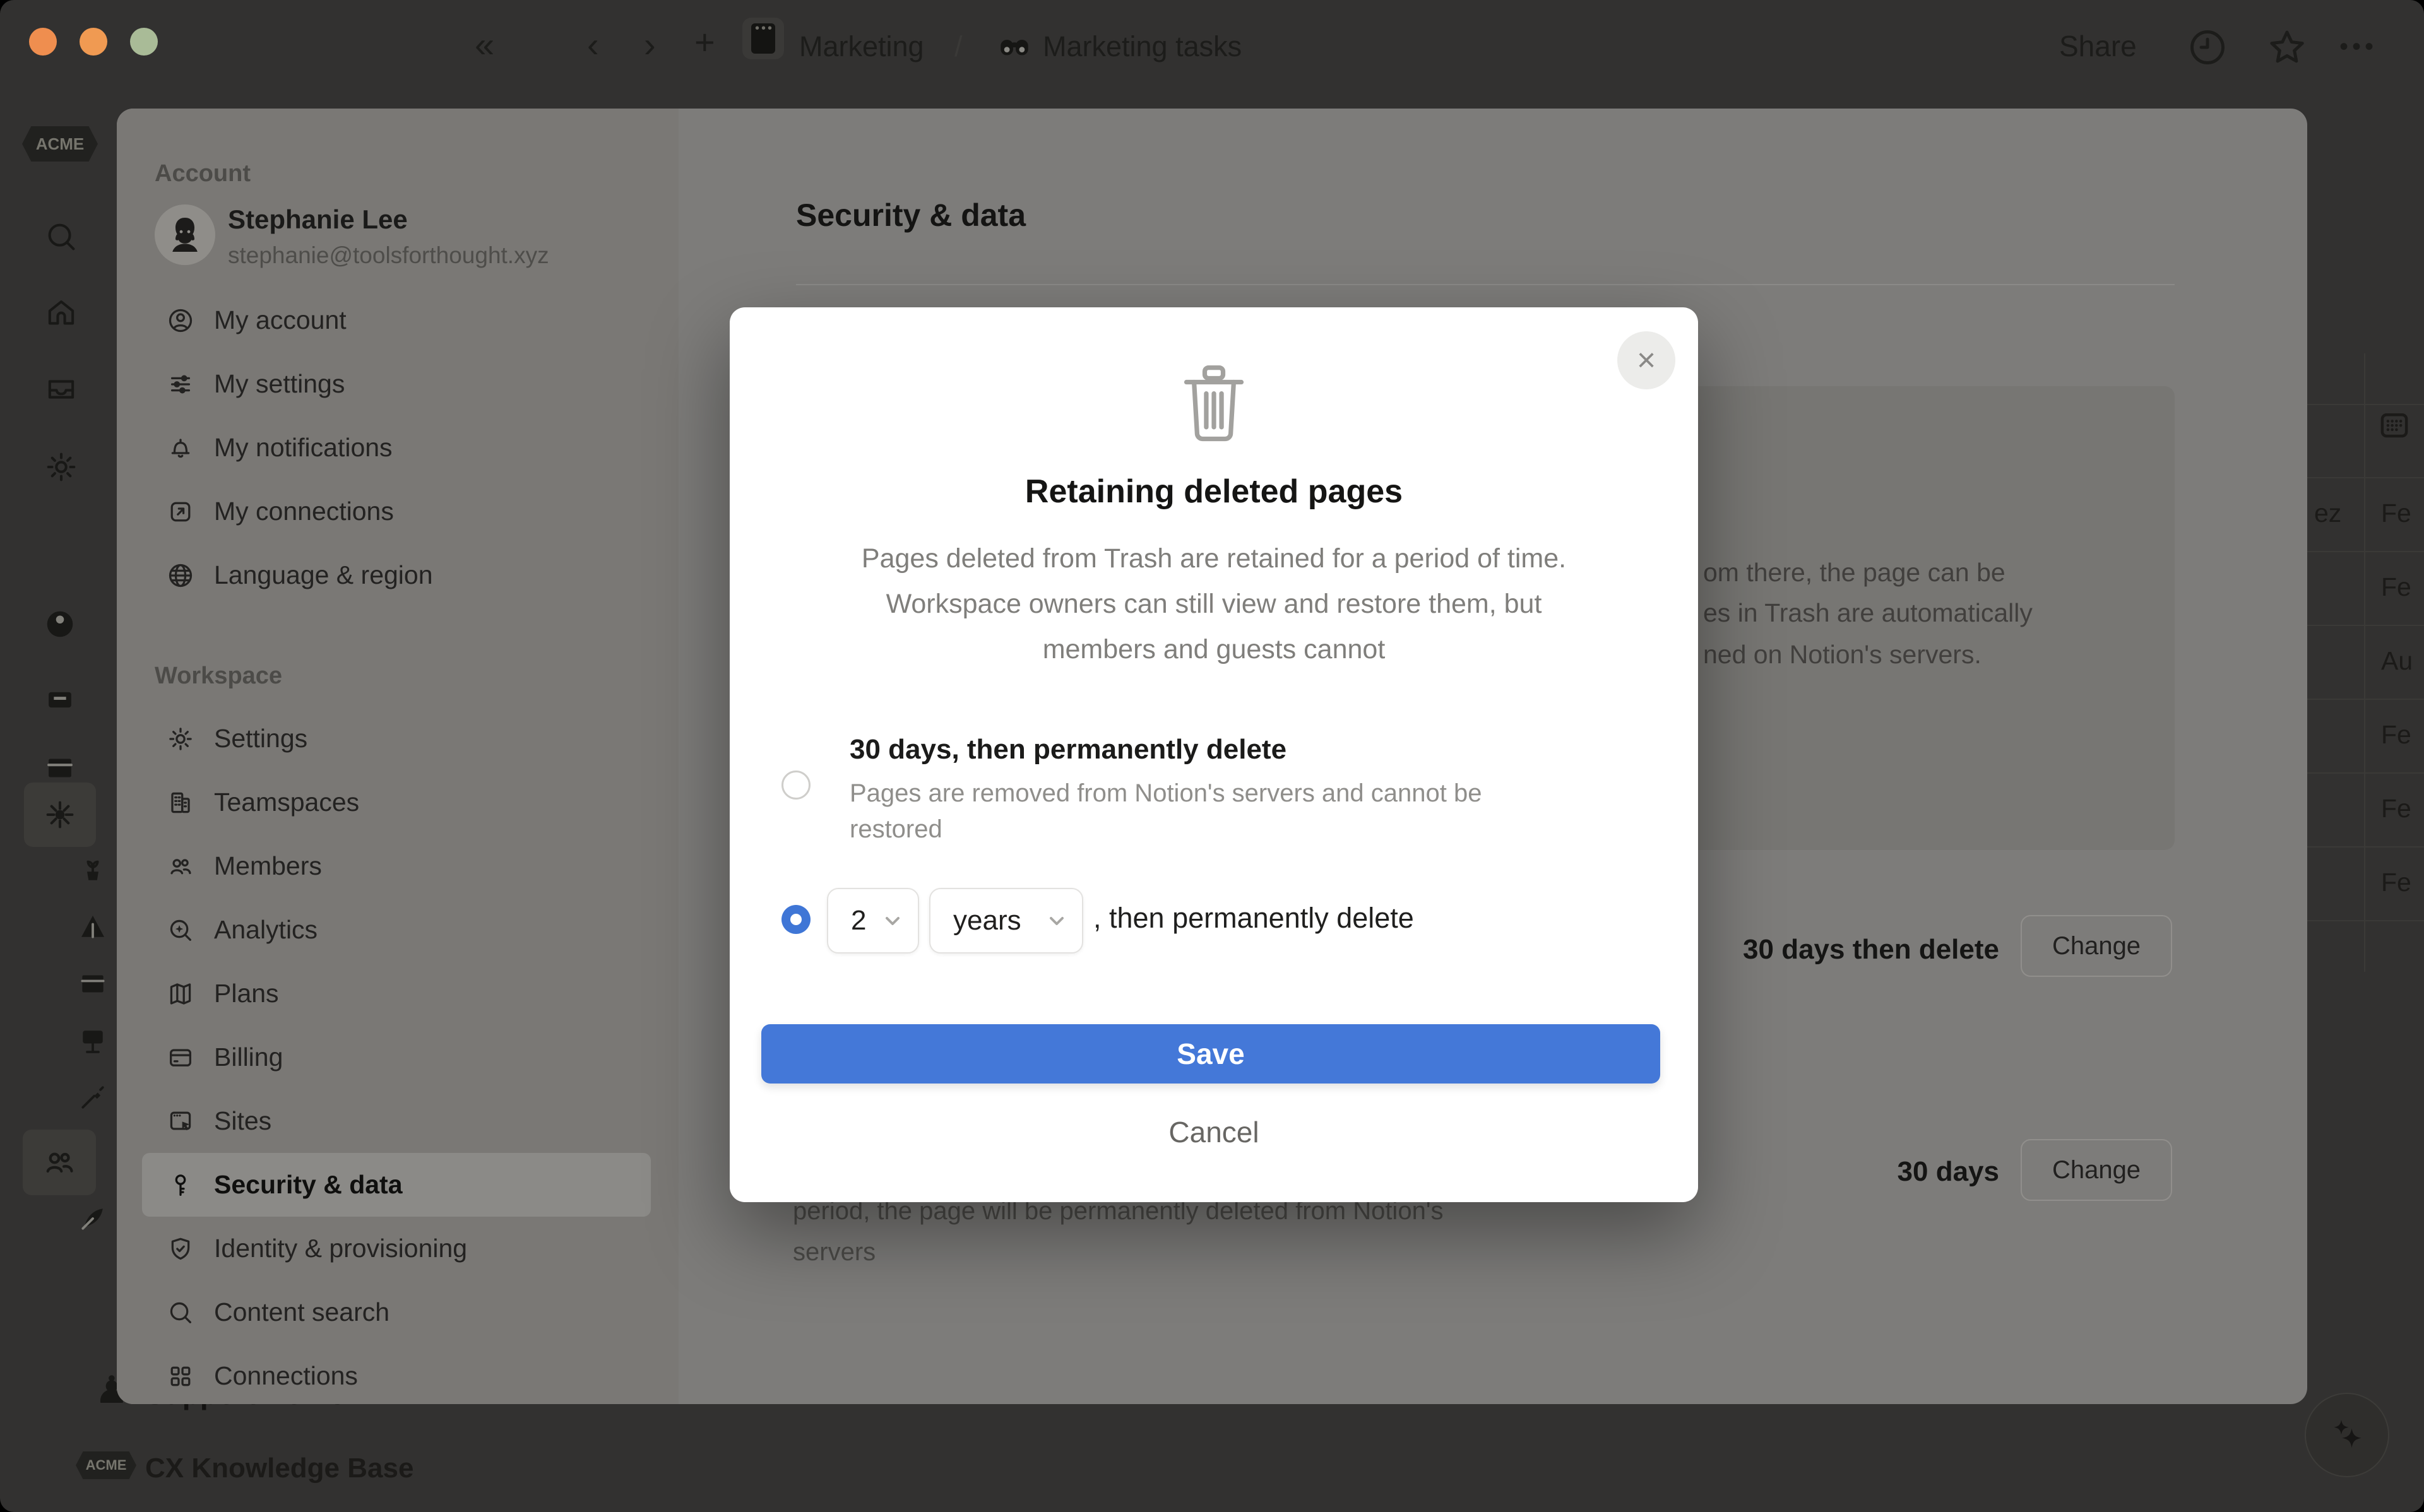 Image resolution: width=2424 pixels, height=1512 pixels. I want to click on traffic-minimize-button, so click(93, 42).